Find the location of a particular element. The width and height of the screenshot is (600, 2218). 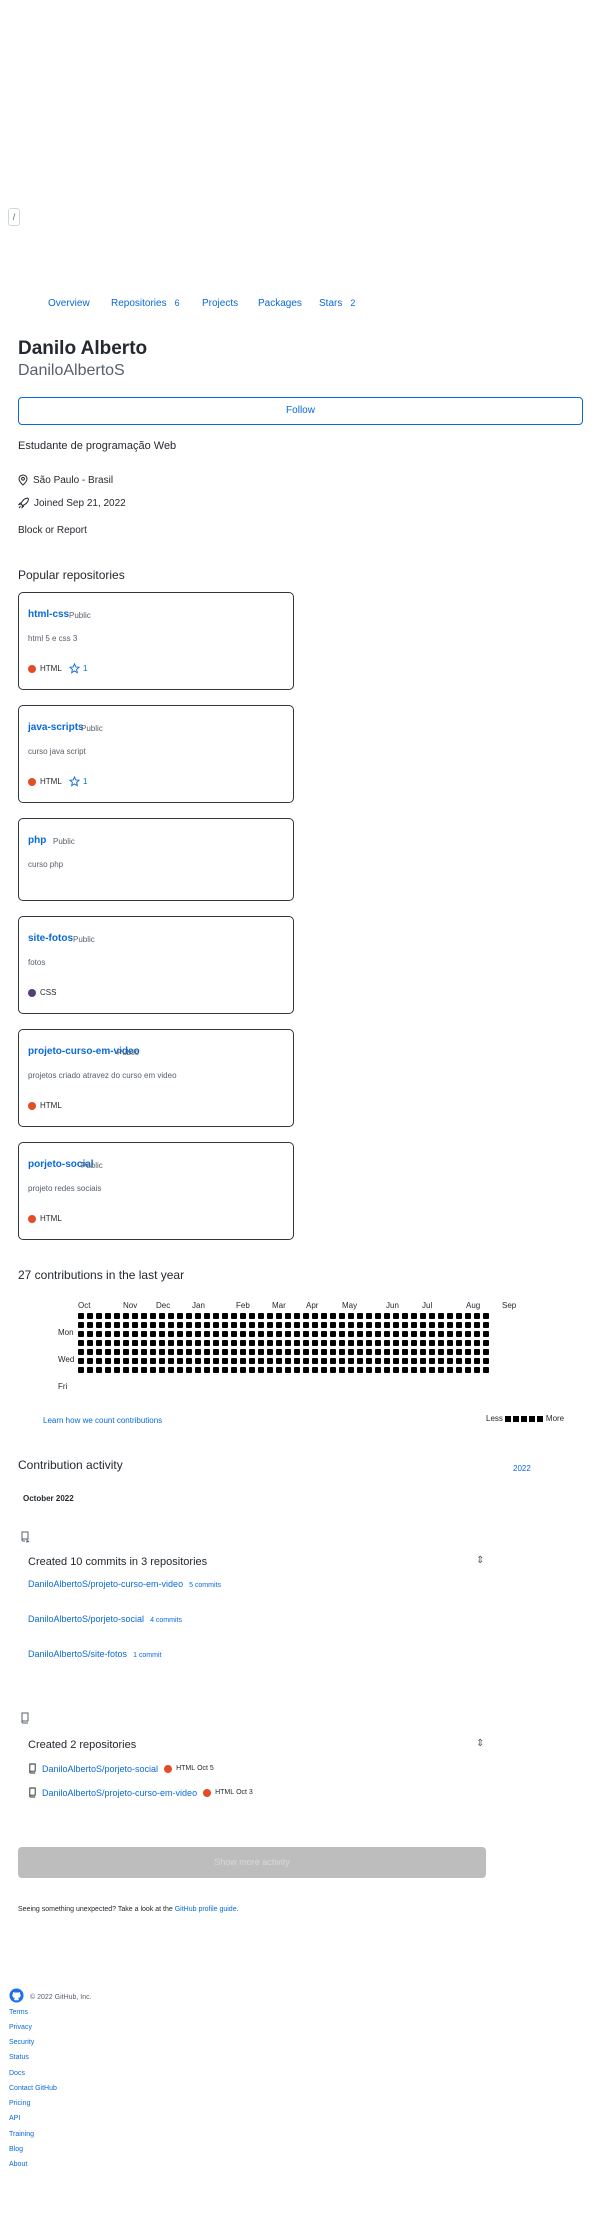

footer-link-about: About is located at coordinates (18, 2164).